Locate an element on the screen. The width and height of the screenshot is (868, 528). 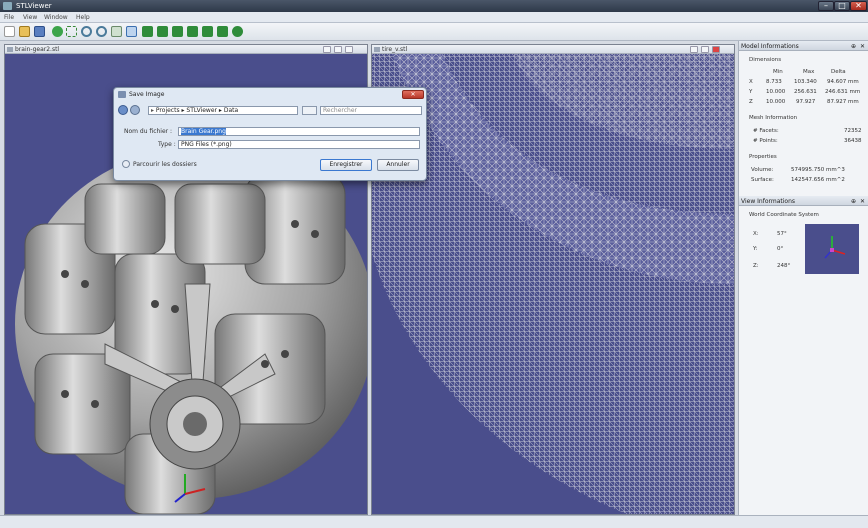
facets-label: # Facets: is located at coordinates (766, 131).